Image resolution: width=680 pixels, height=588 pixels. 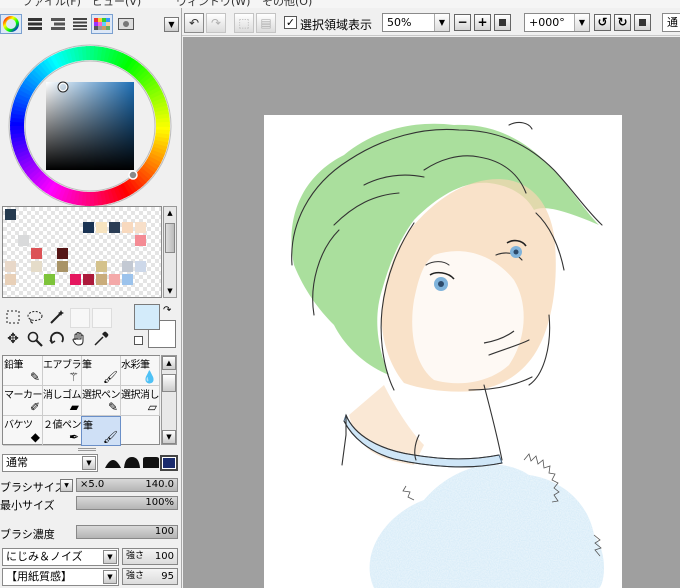 I want to click on color-wheel-tab, so click(x=11, y=24).